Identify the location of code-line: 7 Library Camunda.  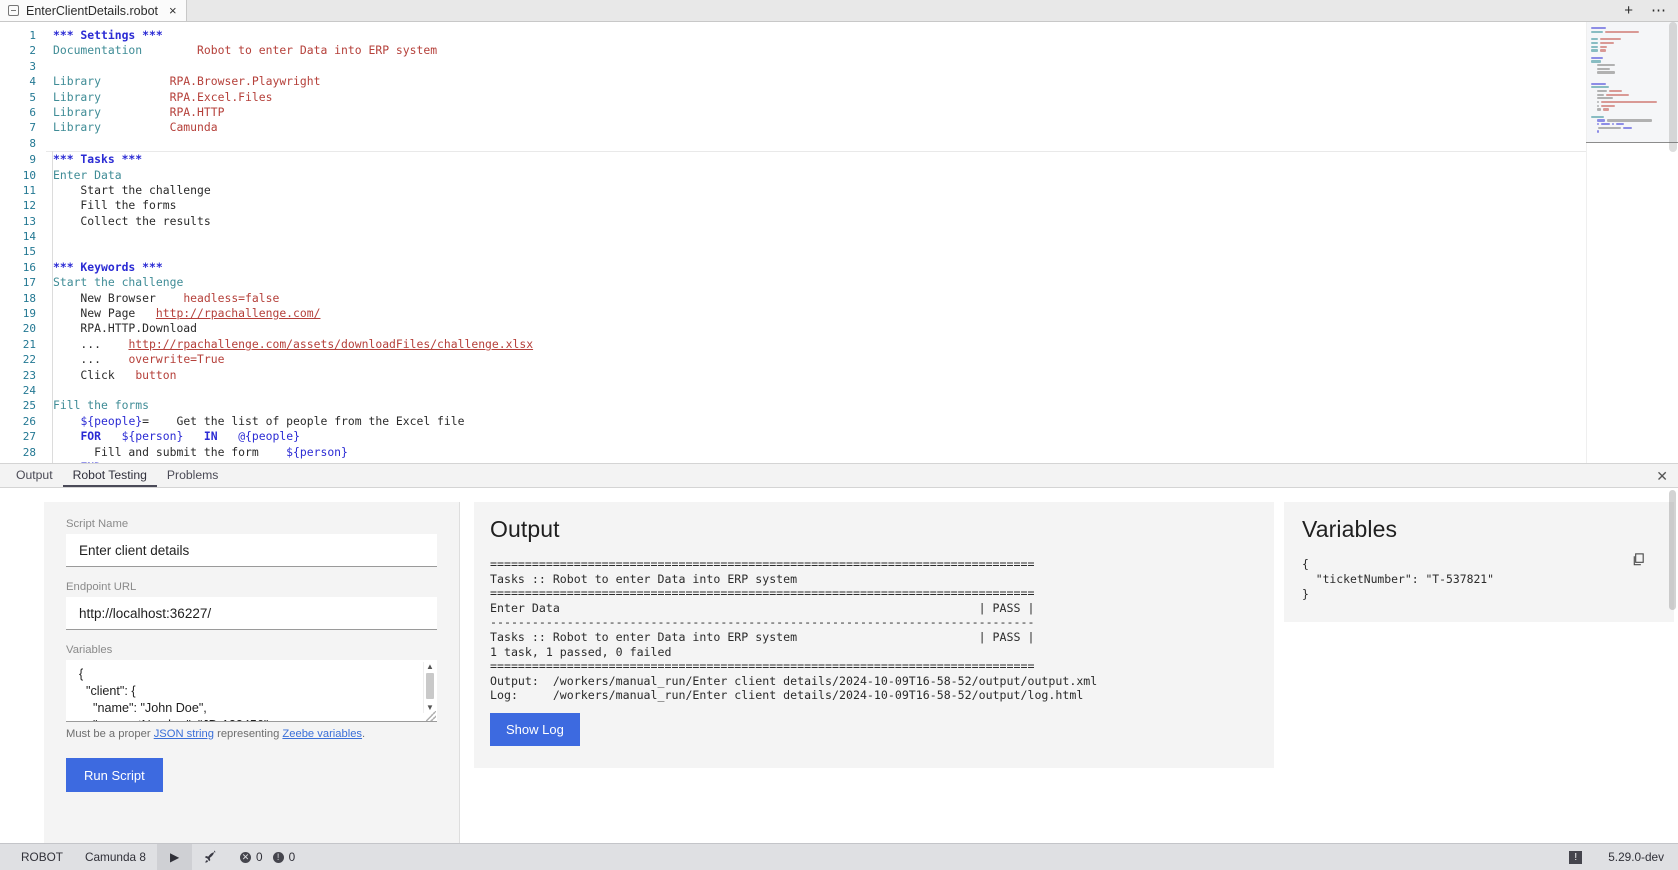
(793, 127).